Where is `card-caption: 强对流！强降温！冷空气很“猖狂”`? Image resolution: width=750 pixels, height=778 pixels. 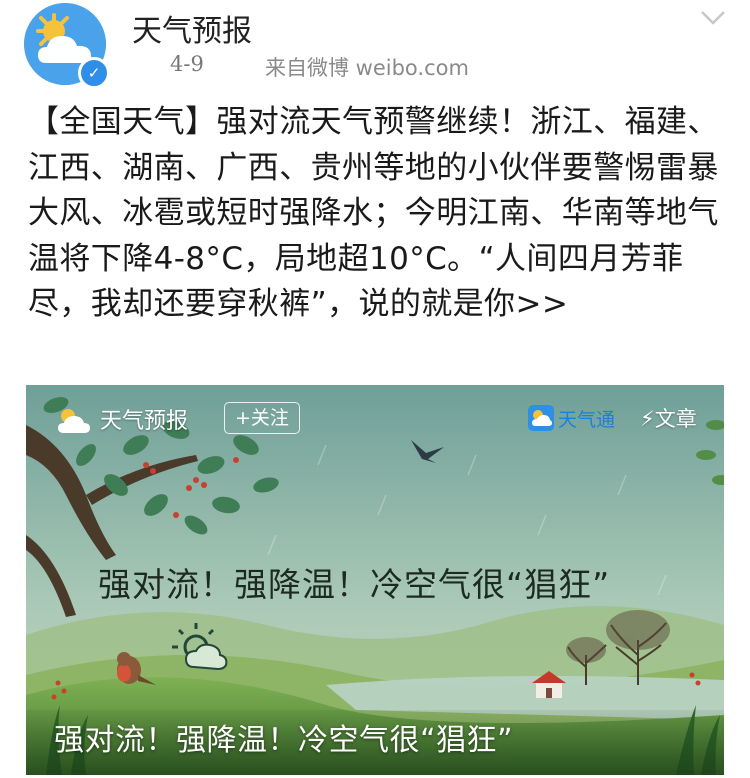
card-caption: 强对流！强降温！冷空气很“猖狂” is located at coordinates (283, 737).